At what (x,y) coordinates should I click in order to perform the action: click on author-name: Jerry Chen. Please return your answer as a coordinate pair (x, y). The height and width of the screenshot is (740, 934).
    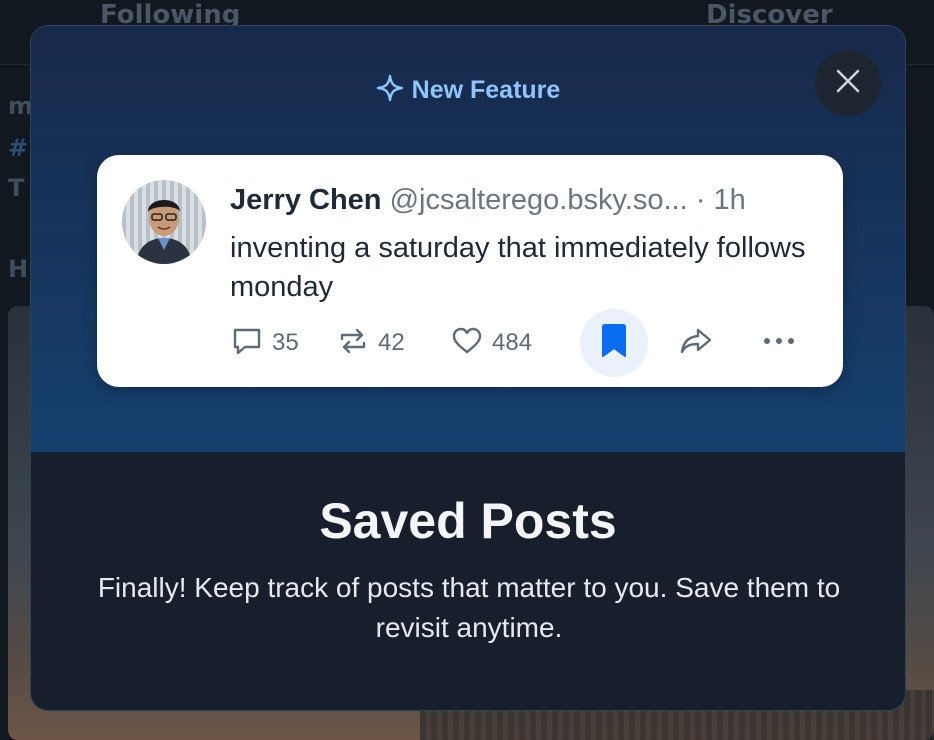
    Looking at the image, I should click on (306, 200).